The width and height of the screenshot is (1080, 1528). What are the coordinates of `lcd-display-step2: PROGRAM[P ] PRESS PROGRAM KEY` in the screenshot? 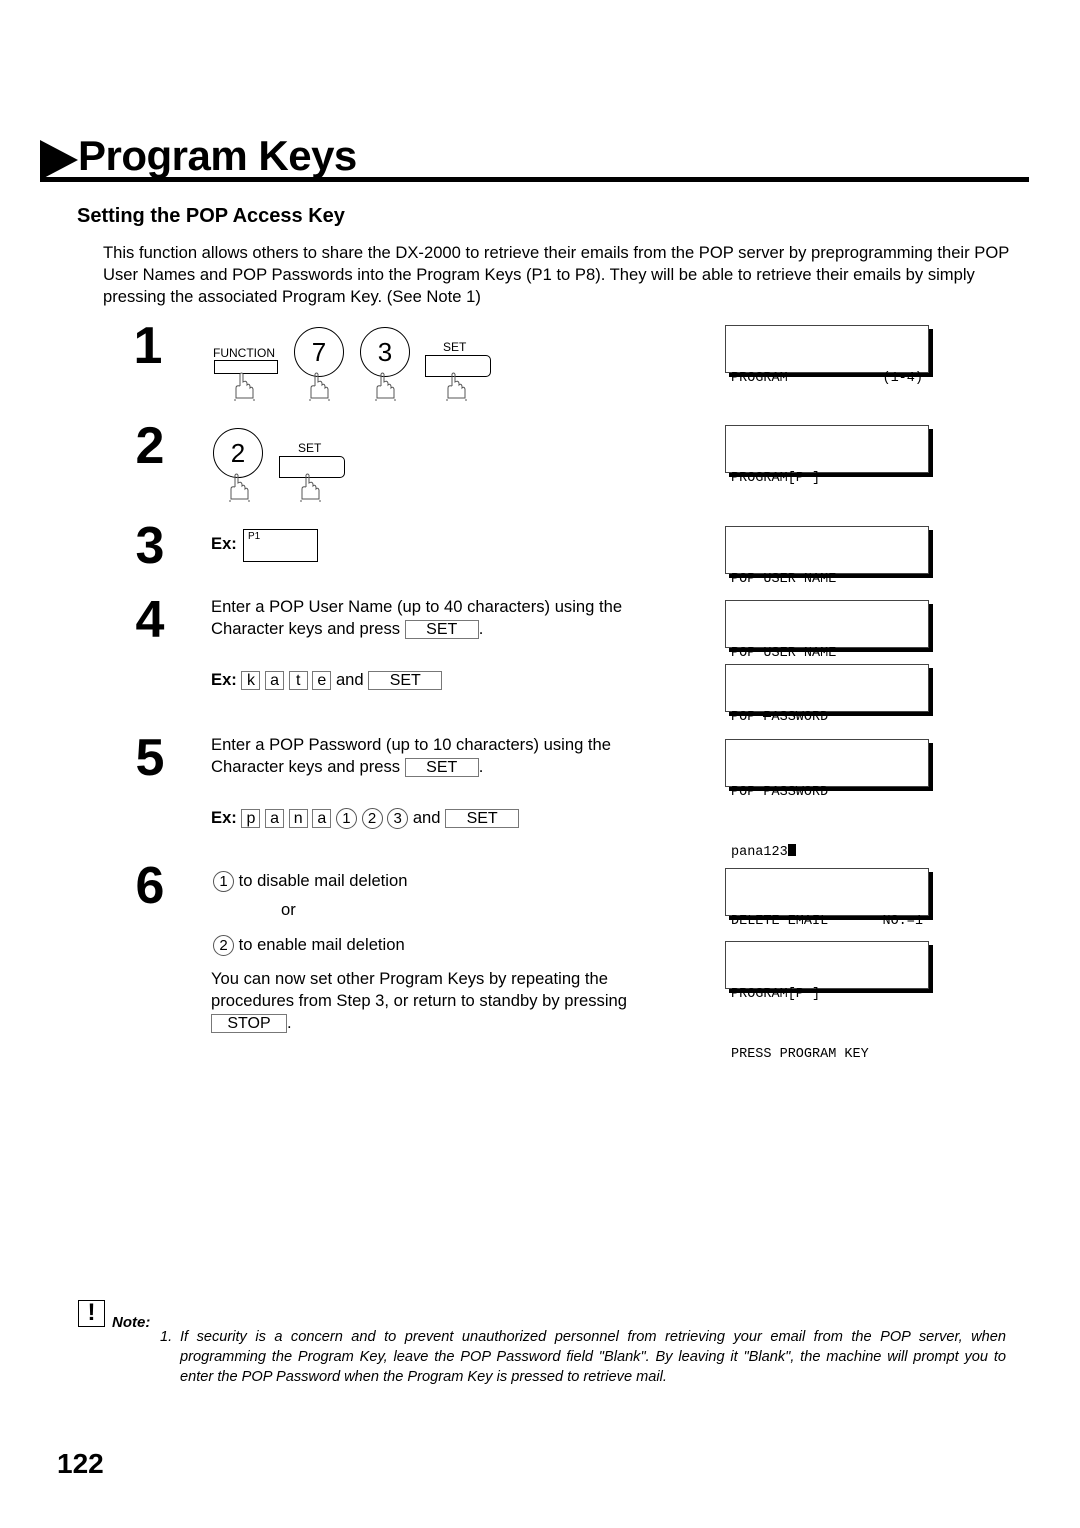 It's located at (827, 485).